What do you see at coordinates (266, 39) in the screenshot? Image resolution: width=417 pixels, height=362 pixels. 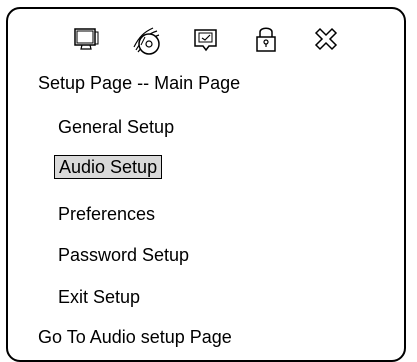 I see `lock-icon` at bounding box center [266, 39].